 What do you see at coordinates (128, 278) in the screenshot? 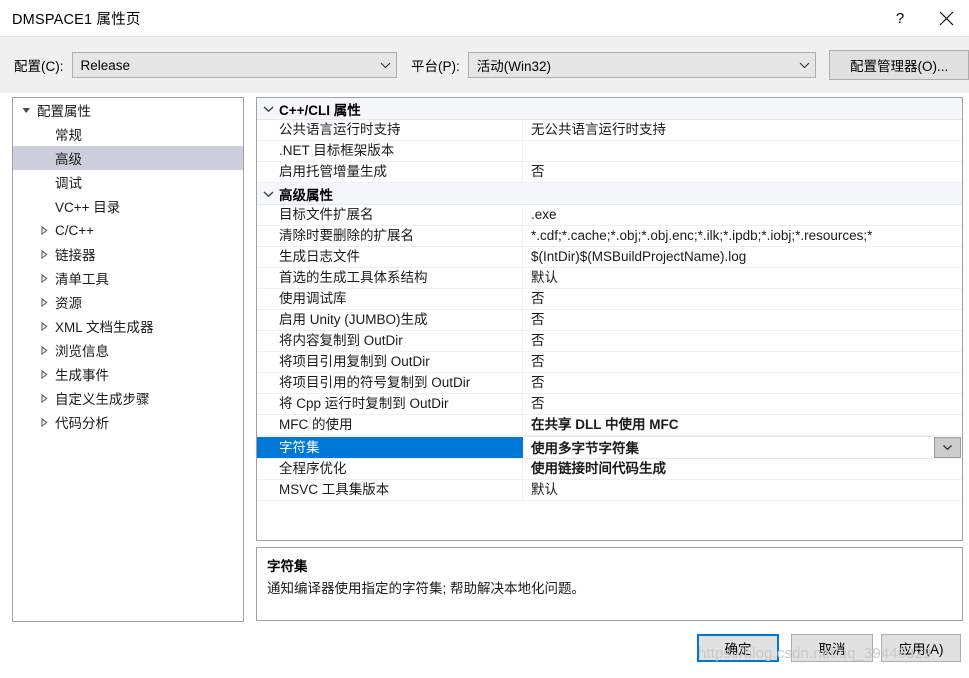
I see `tree-item: 清单工具` at bounding box center [128, 278].